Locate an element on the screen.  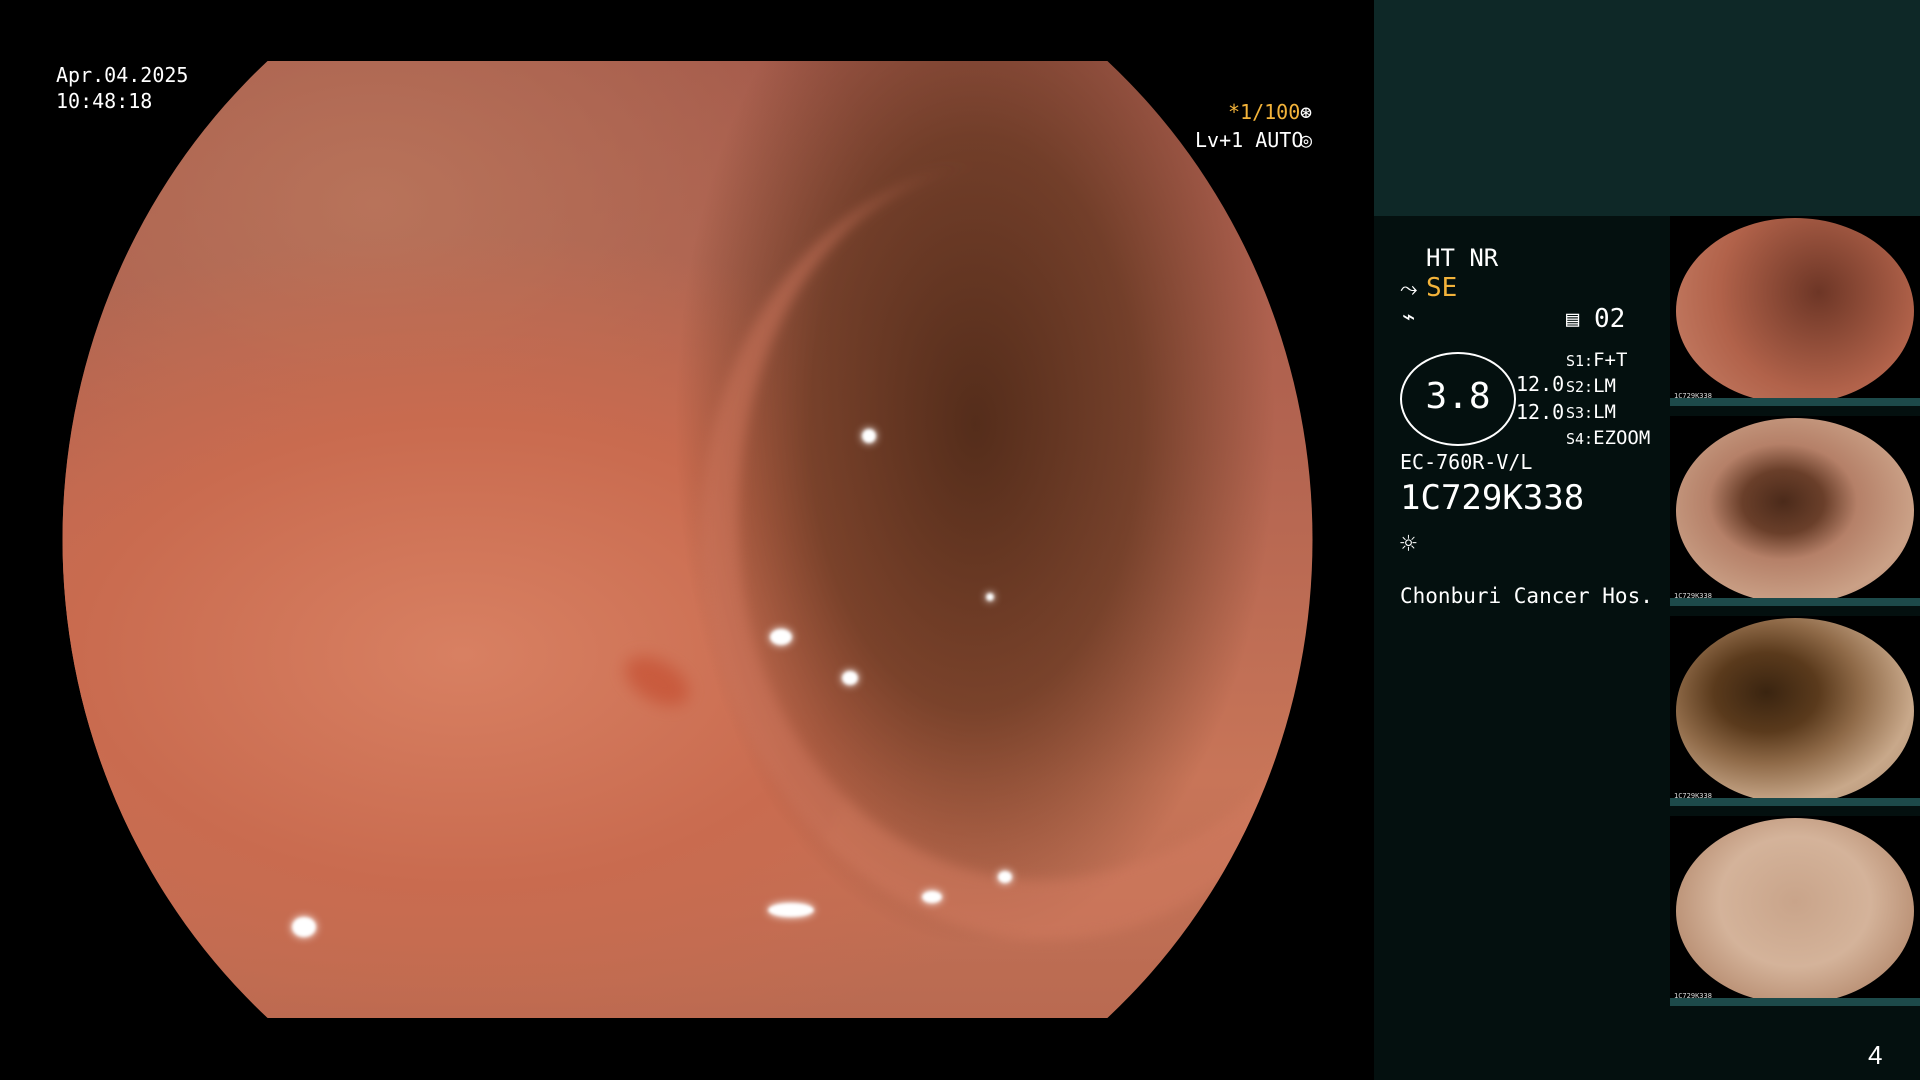
gauge-top-value: 12.0 is located at coordinates (1540, 384).